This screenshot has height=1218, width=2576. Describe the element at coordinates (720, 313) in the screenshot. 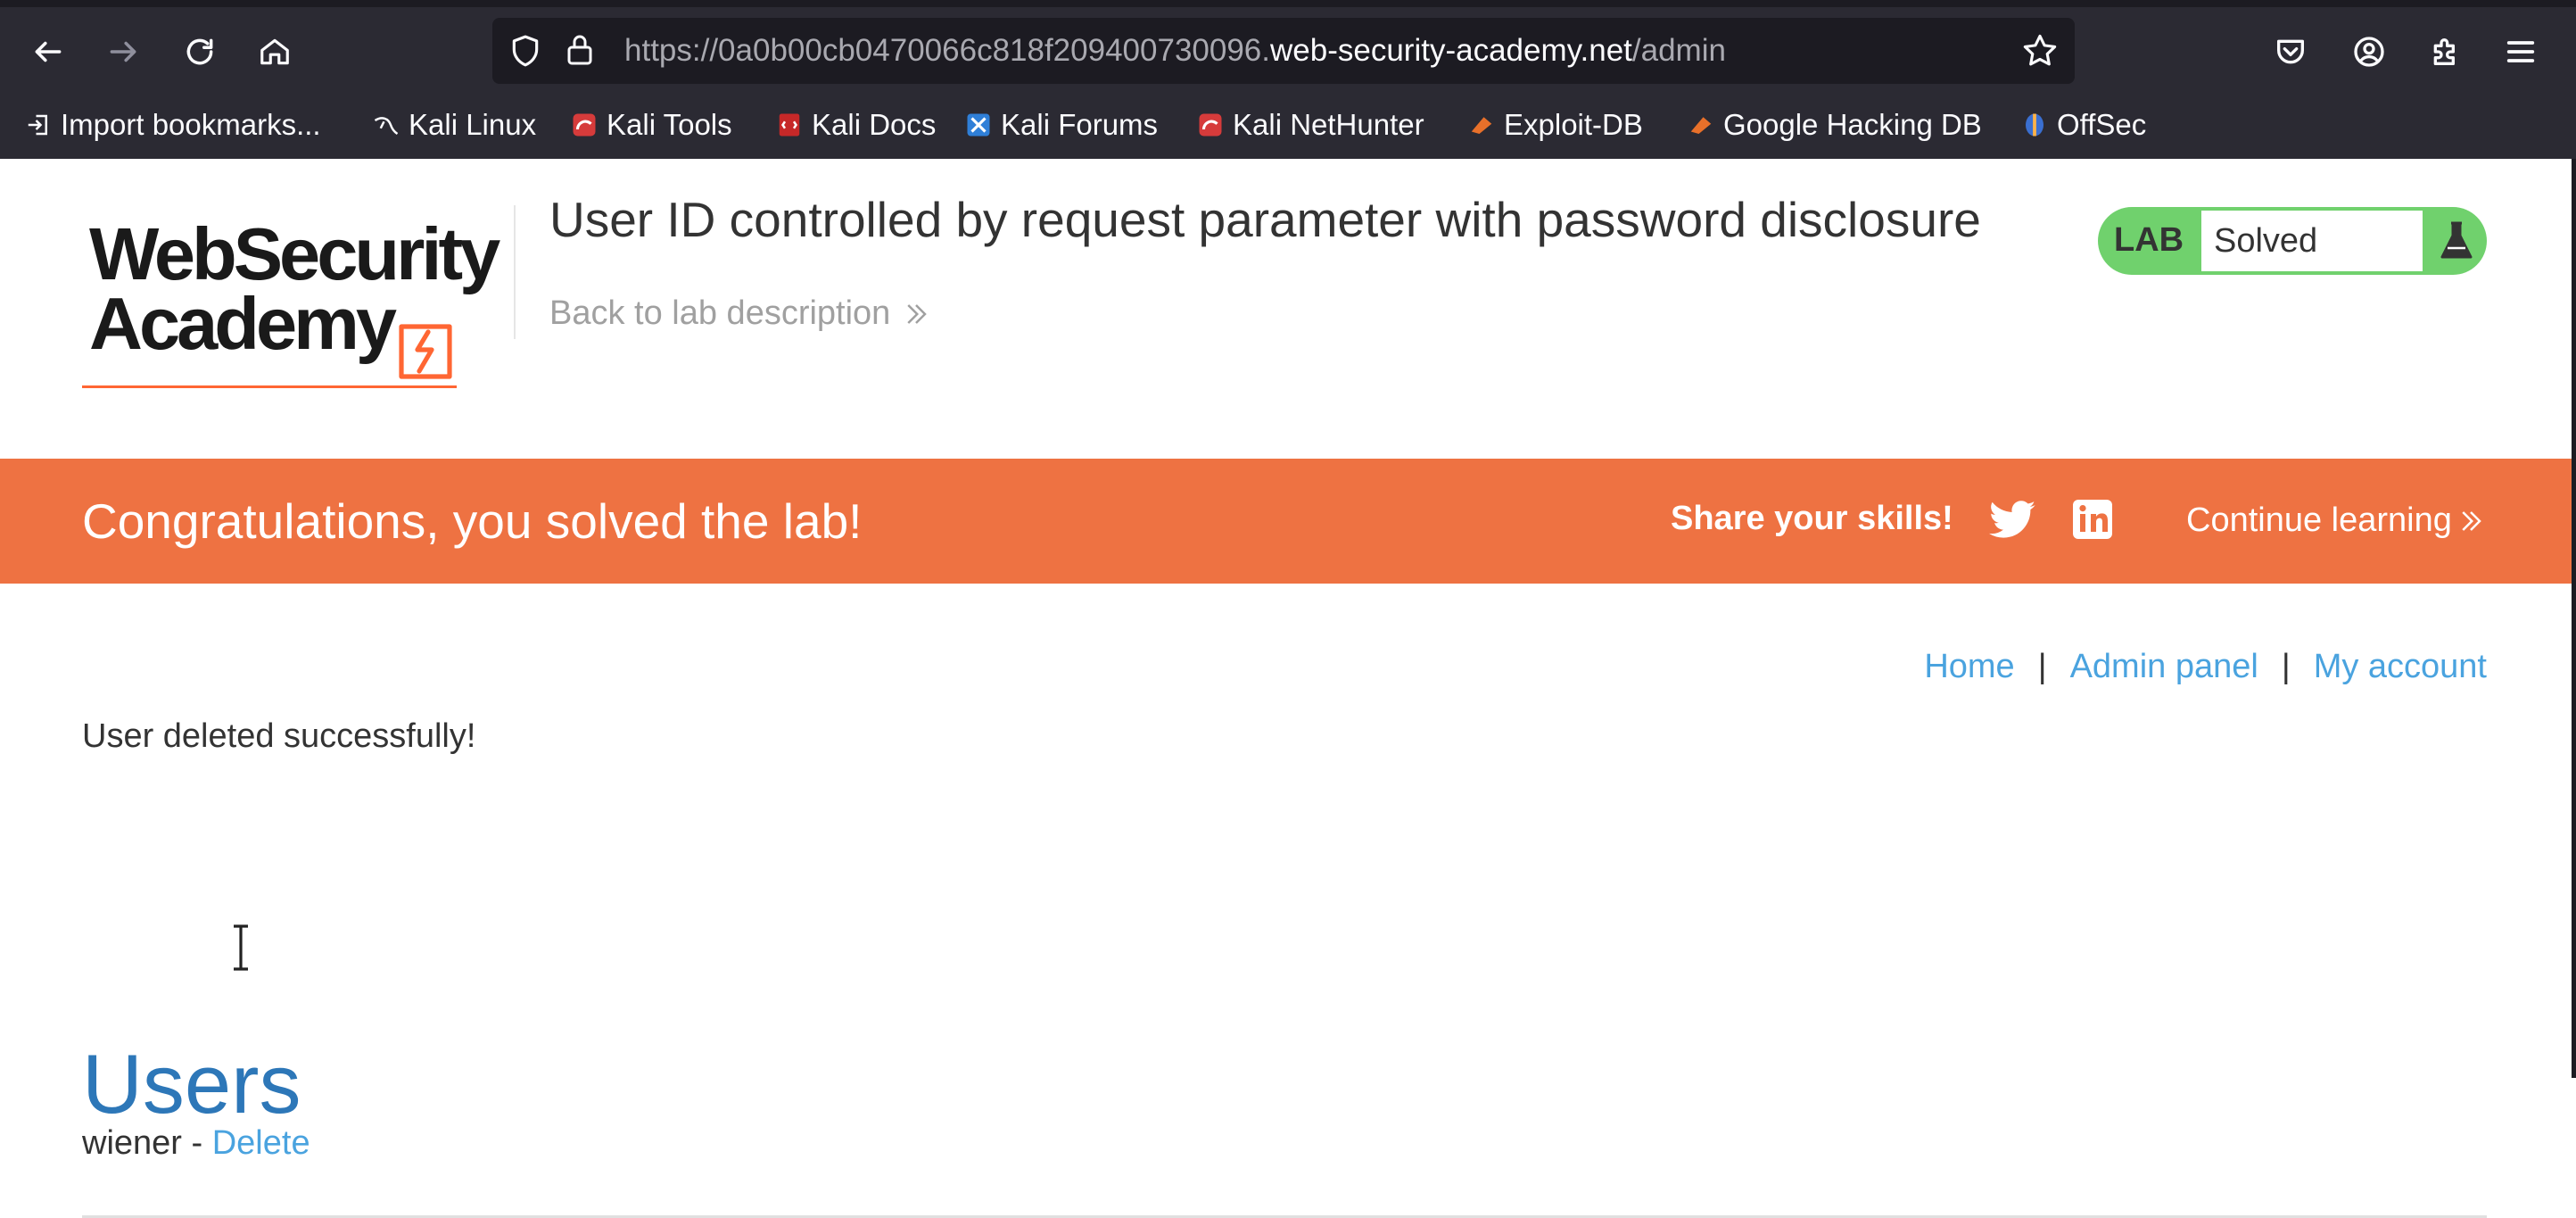

I see `back-link-label: Back to lab description` at that location.